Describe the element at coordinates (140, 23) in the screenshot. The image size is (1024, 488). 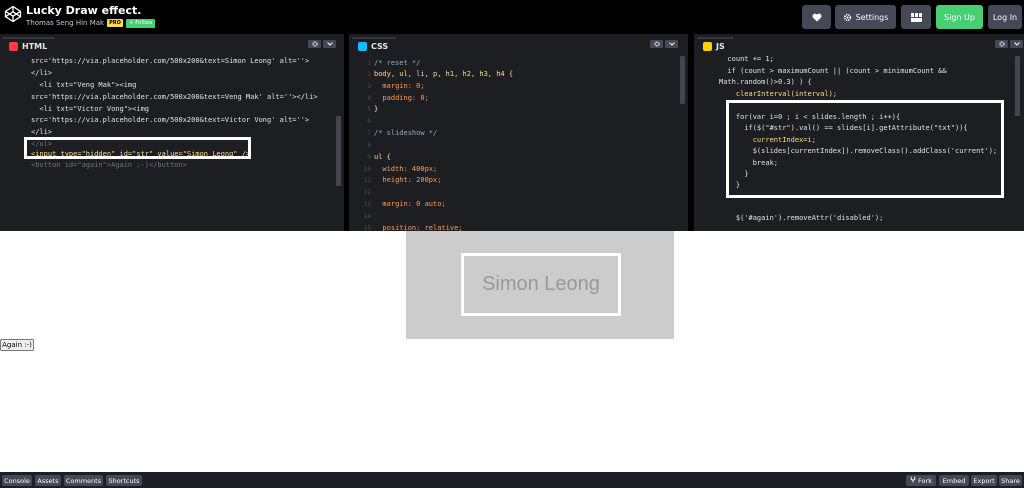
I see `follow-button: + Follow` at that location.